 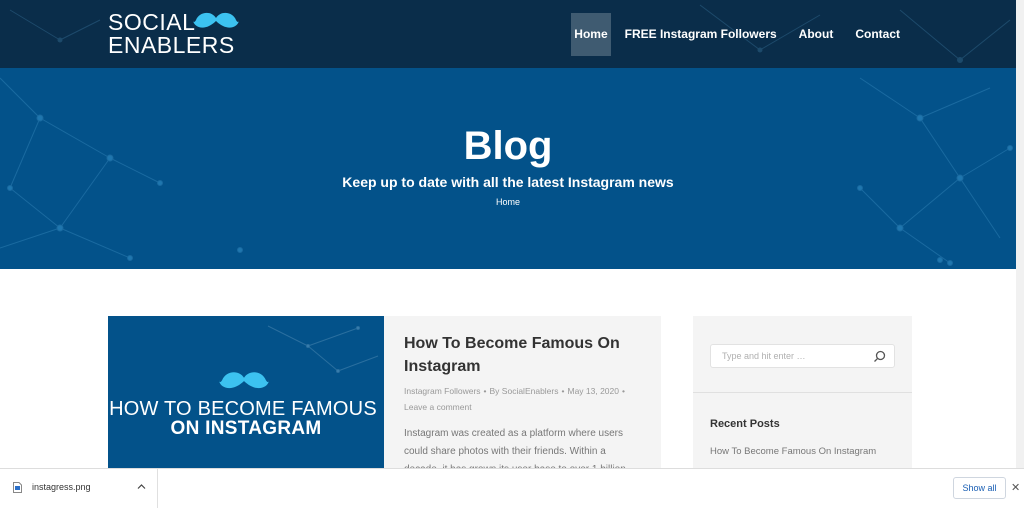 I want to click on breadcrumb: Home, so click(x=508, y=202).